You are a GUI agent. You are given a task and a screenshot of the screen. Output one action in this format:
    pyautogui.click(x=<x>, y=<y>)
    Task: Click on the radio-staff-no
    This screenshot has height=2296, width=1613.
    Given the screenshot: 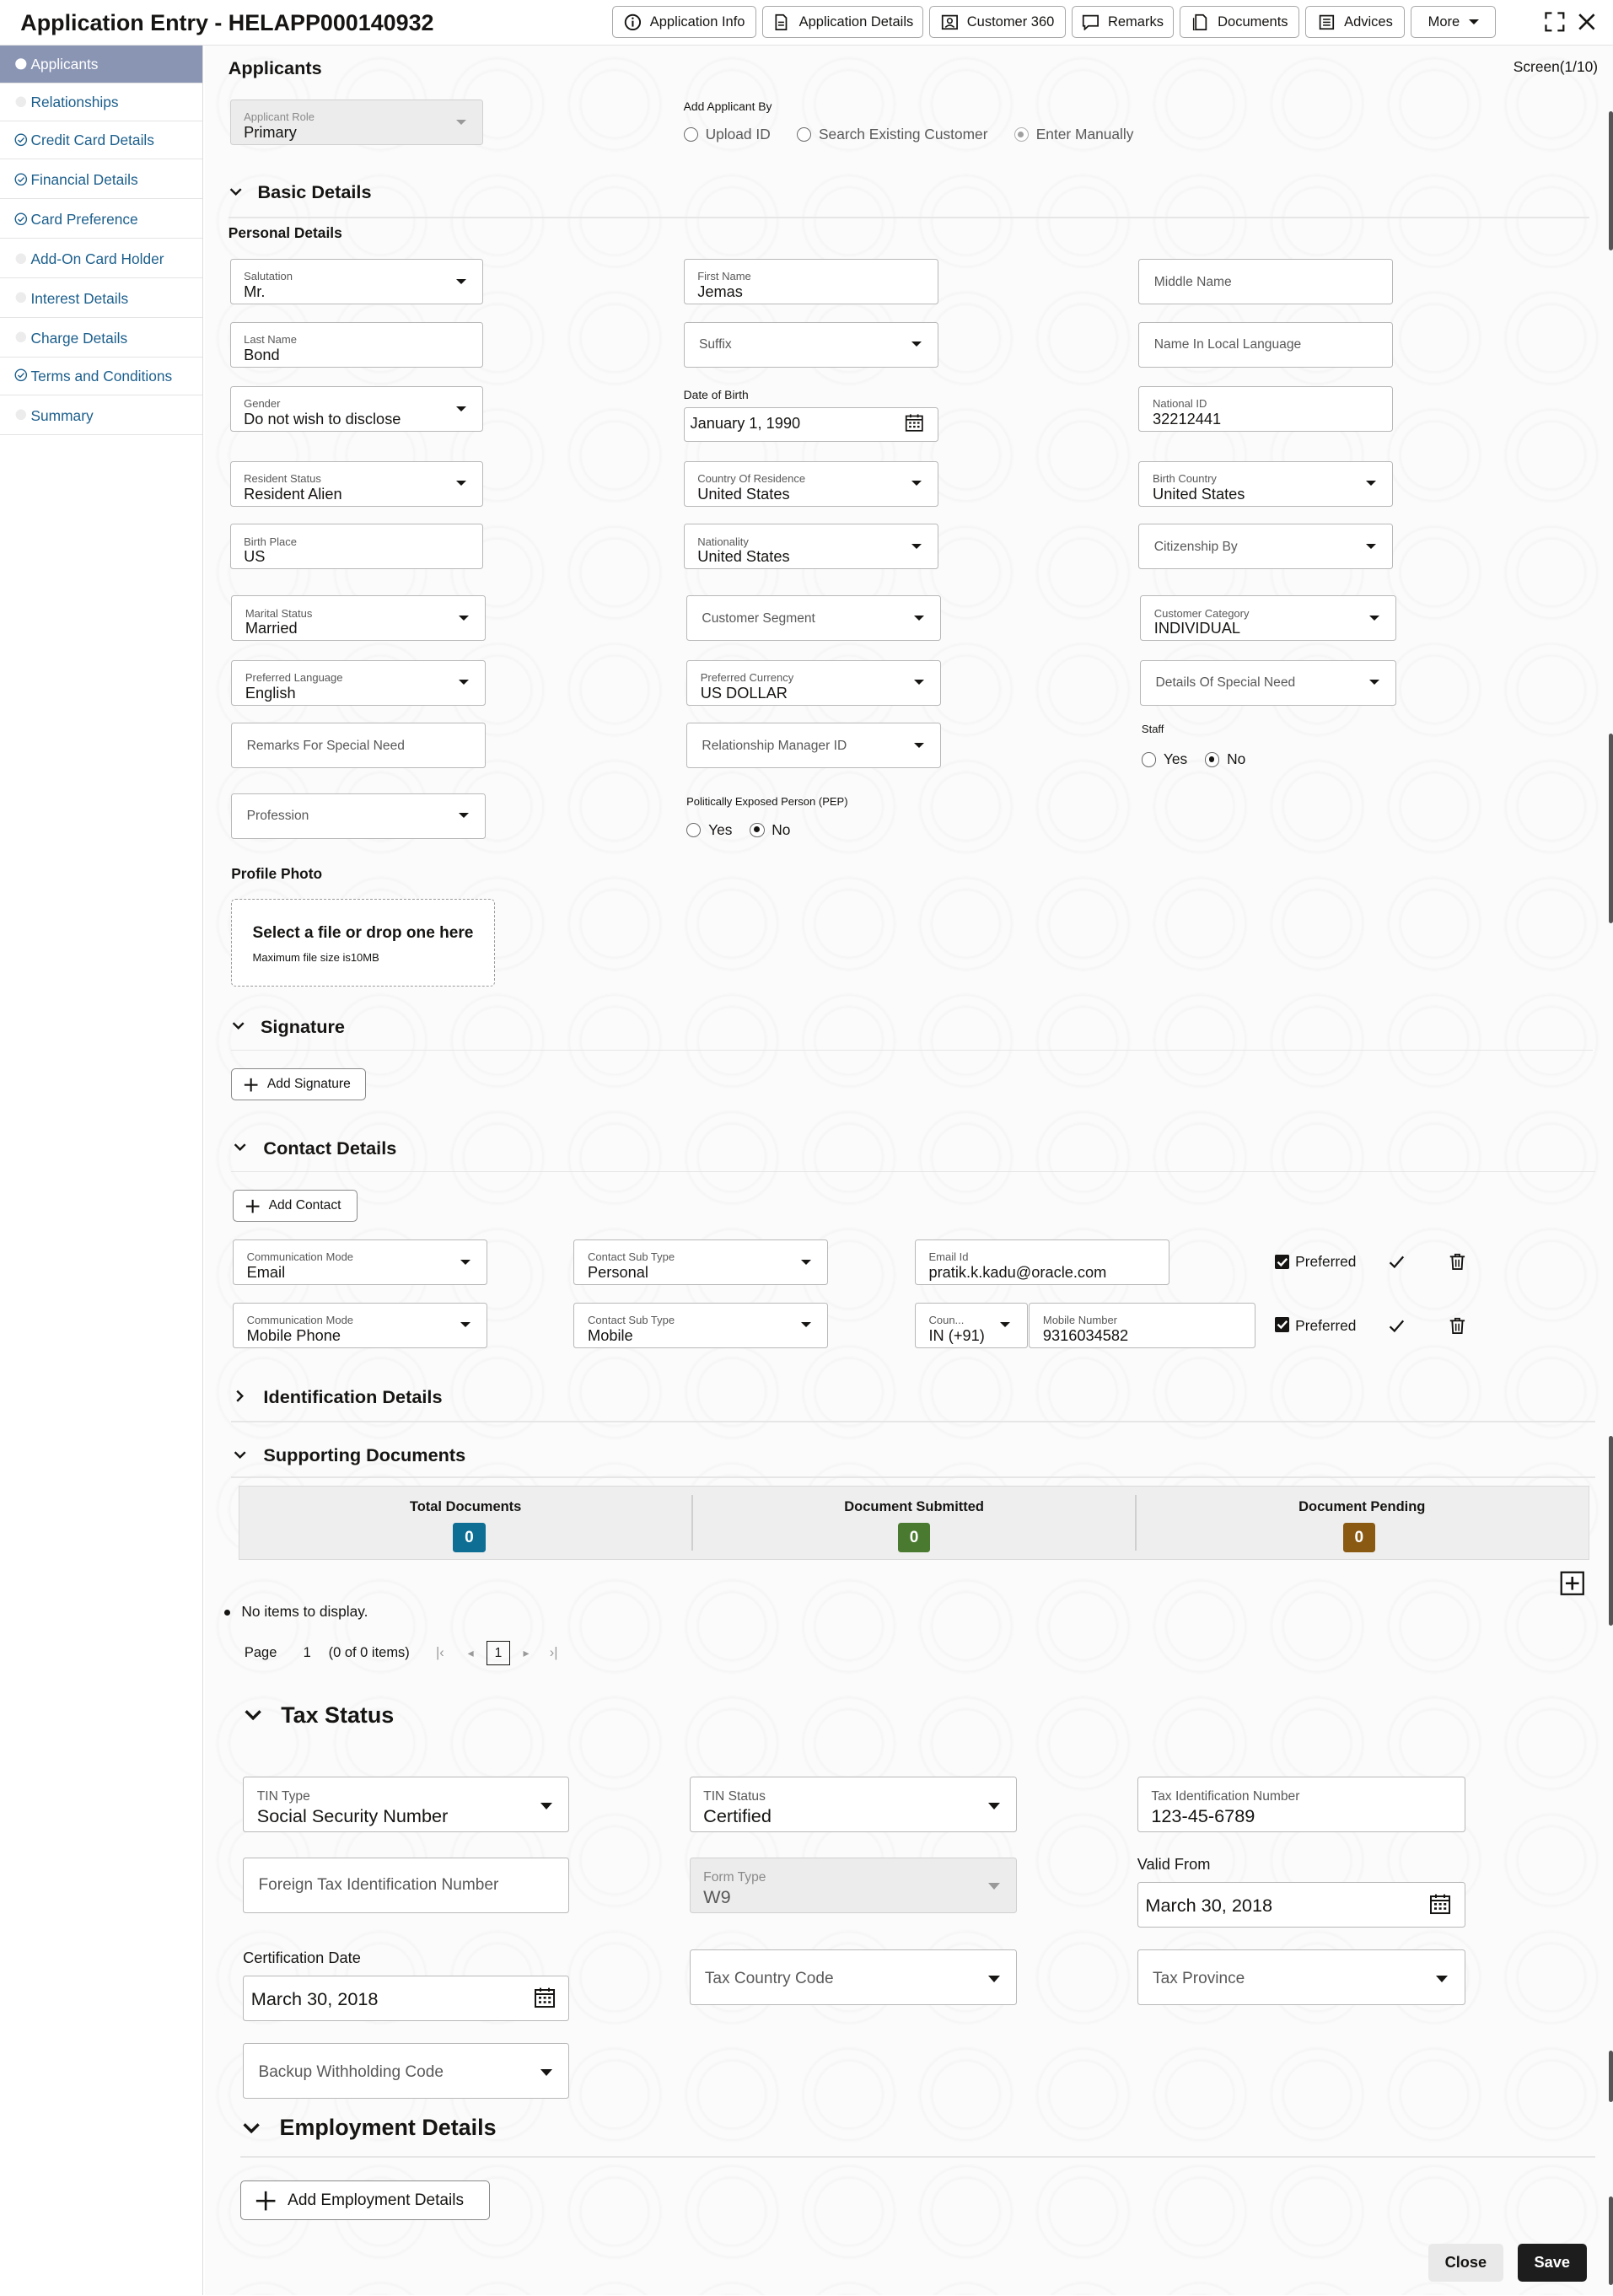 What is the action you would take?
    pyautogui.click(x=1212, y=759)
    